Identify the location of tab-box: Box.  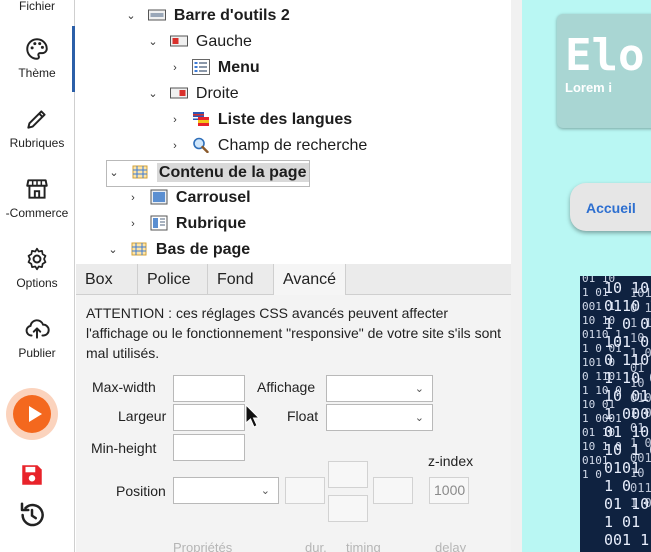
(107, 279).